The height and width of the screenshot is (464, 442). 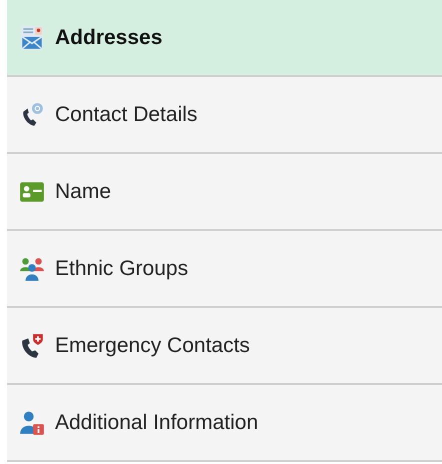 What do you see at coordinates (32, 269) in the screenshot?
I see `people-icon` at bounding box center [32, 269].